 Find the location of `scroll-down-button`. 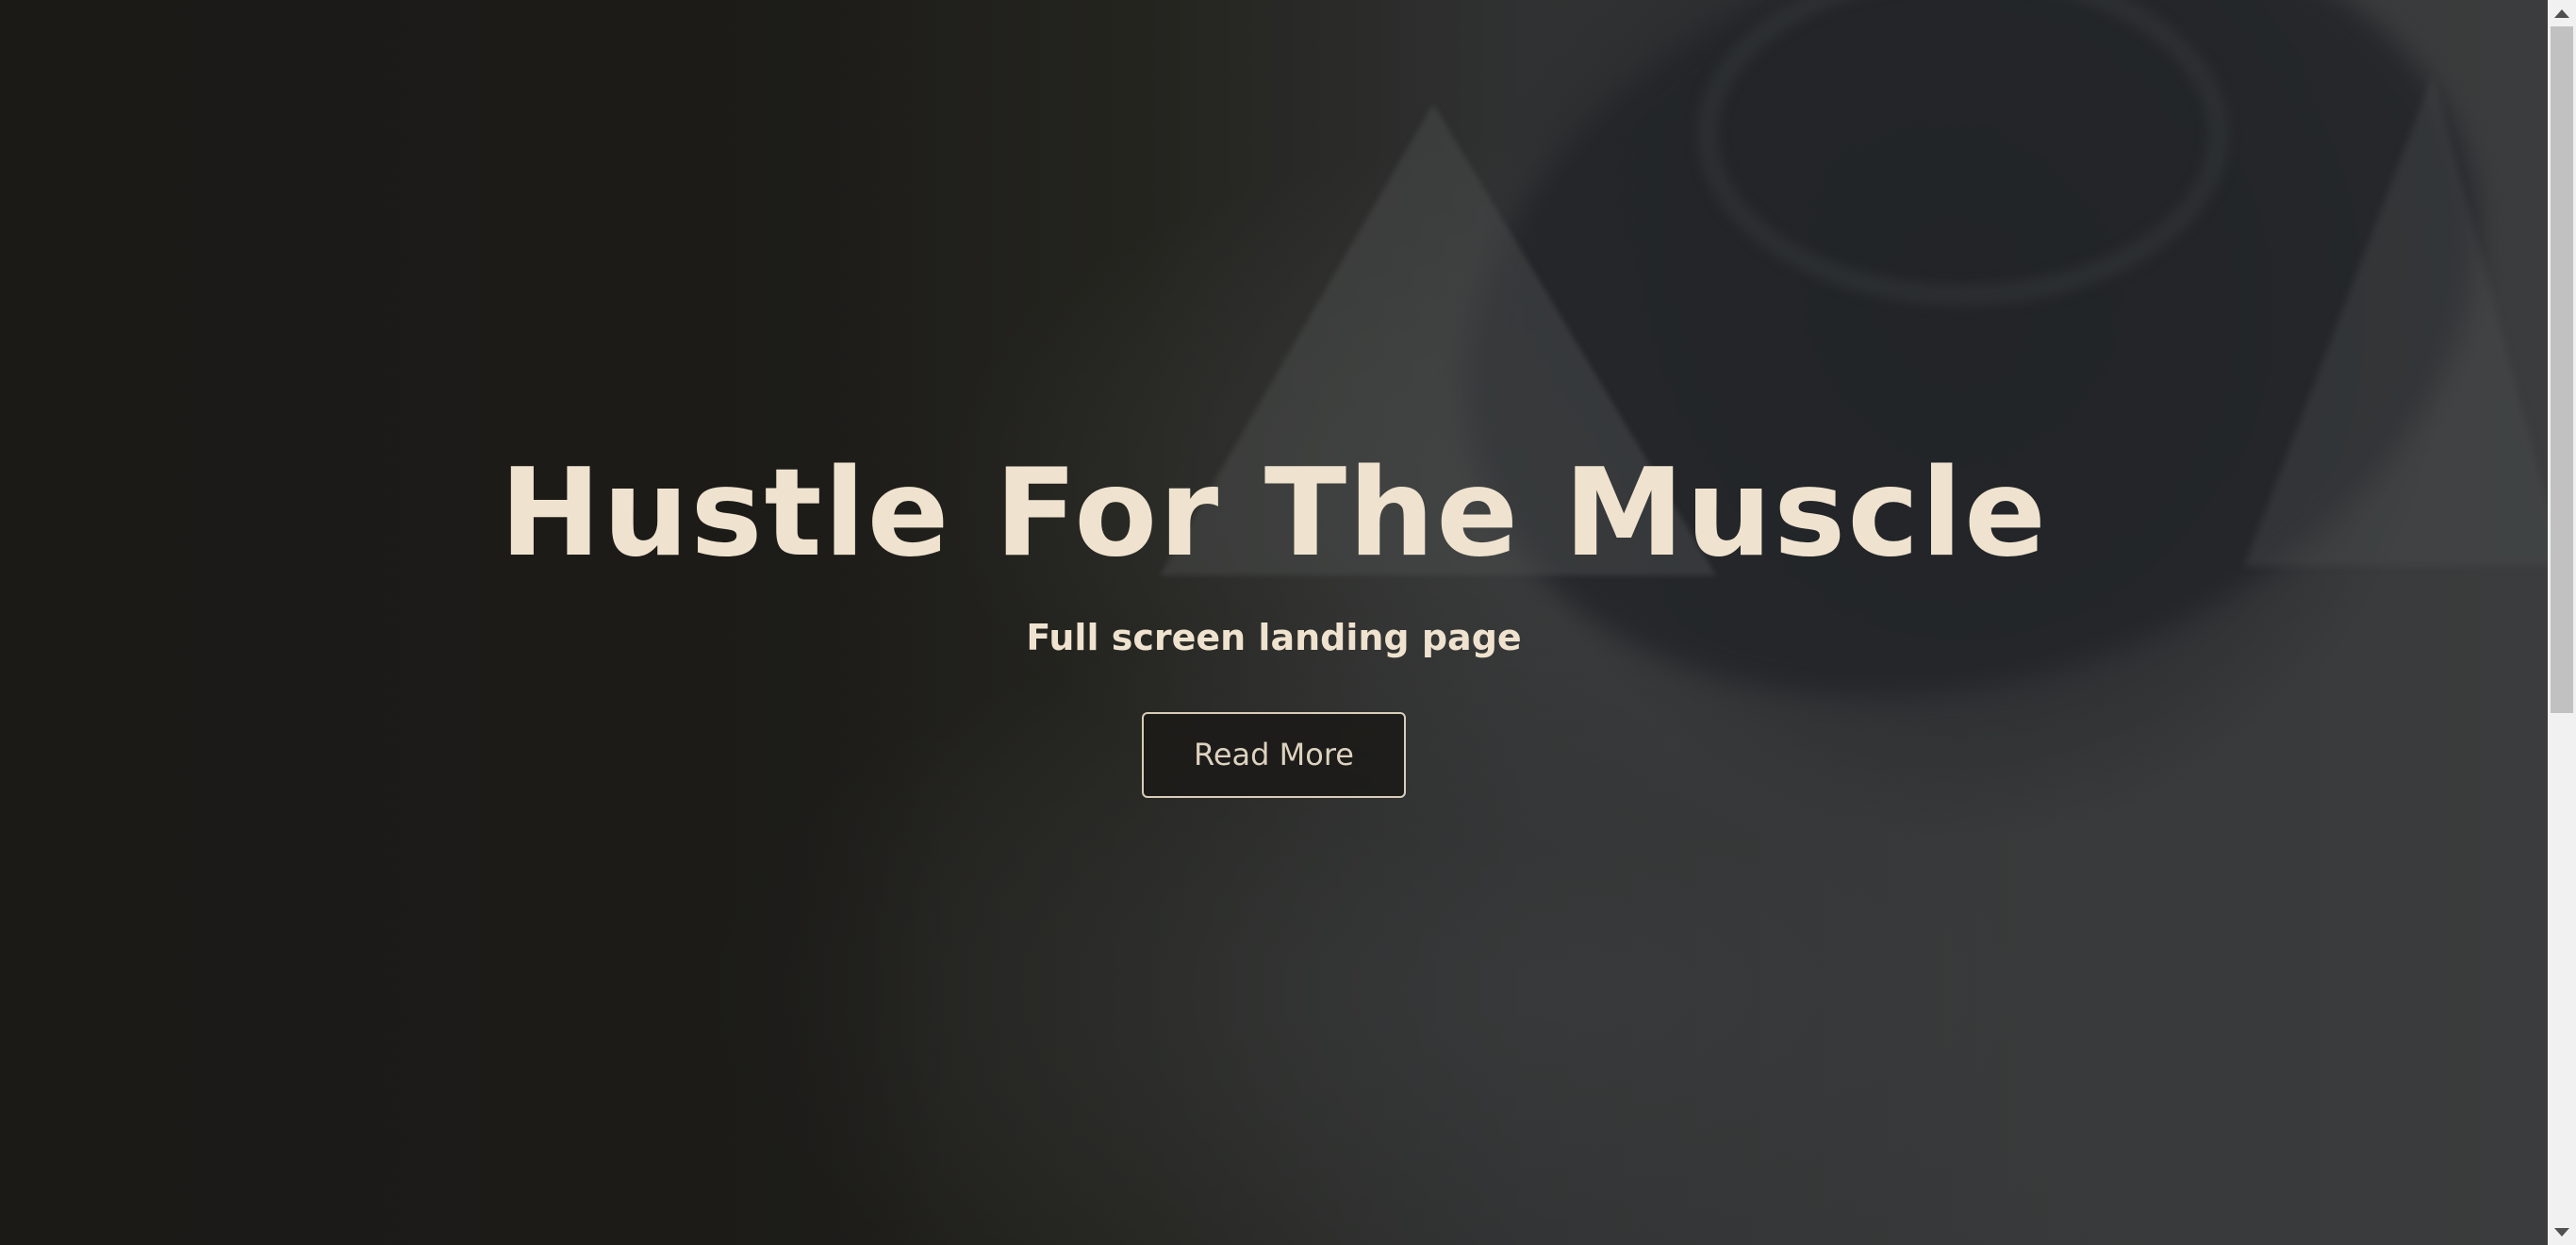

scroll-down-button is located at coordinates (2562, 1232).